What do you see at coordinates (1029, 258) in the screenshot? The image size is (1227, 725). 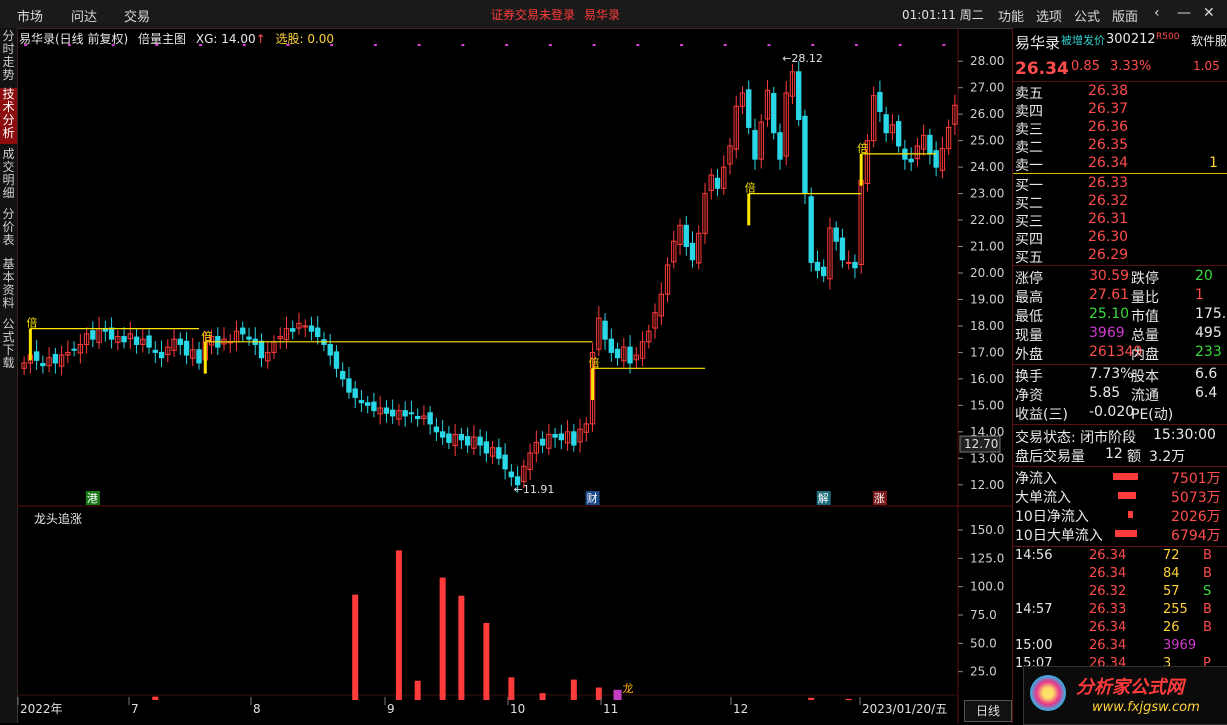 I see `bid-label: 买五` at bounding box center [1029, 258].